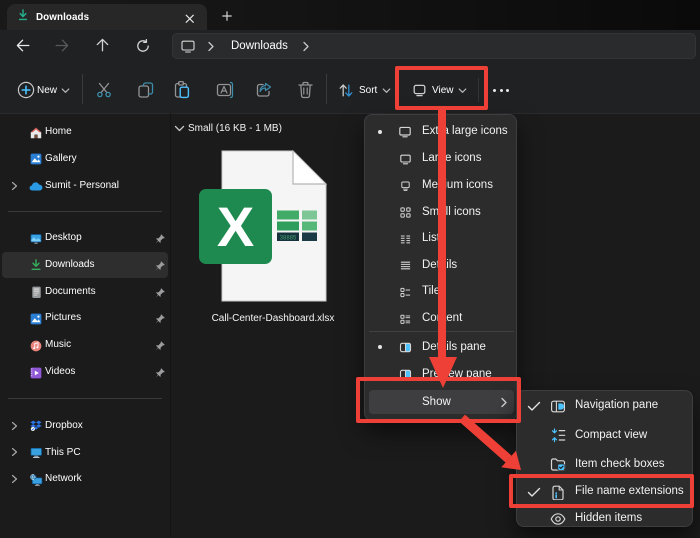 This screenshot has width=700, height=538. I want to click on svg-text: 38885, so click(288, 239).